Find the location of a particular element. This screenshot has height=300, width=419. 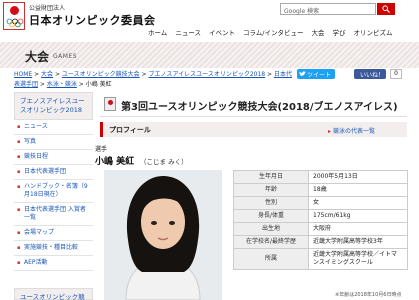

row-value: 18歳 is located at coordinates (358, 190).